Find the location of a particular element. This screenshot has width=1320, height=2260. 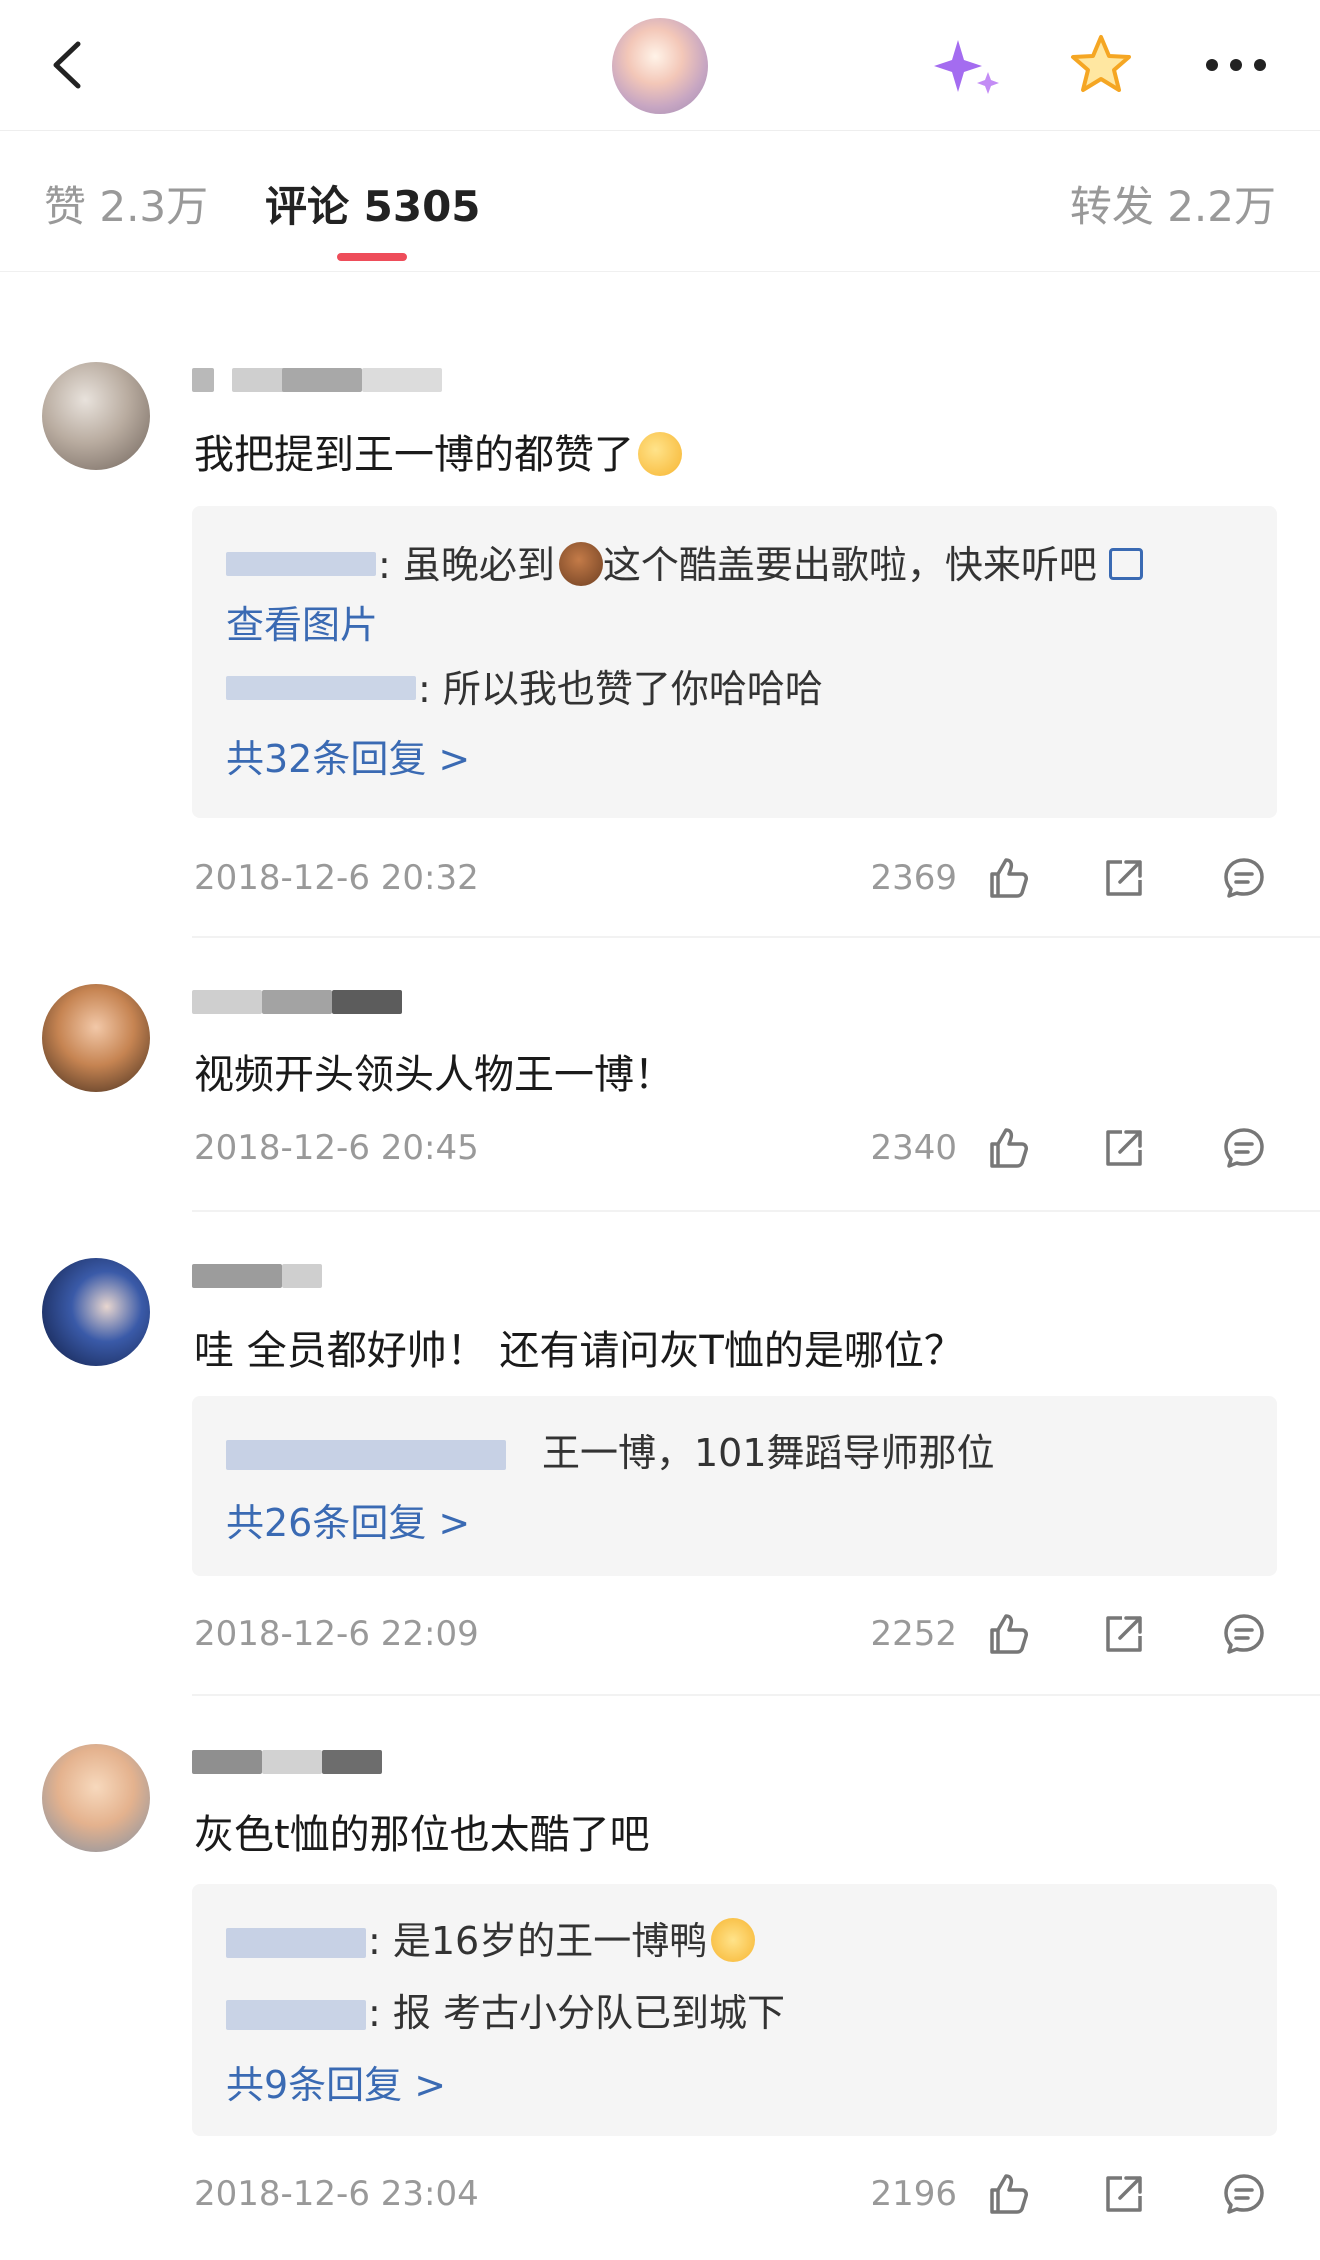

reply-line: : 是16岁的王一博鸭 is located at coordinates (562, 1937).